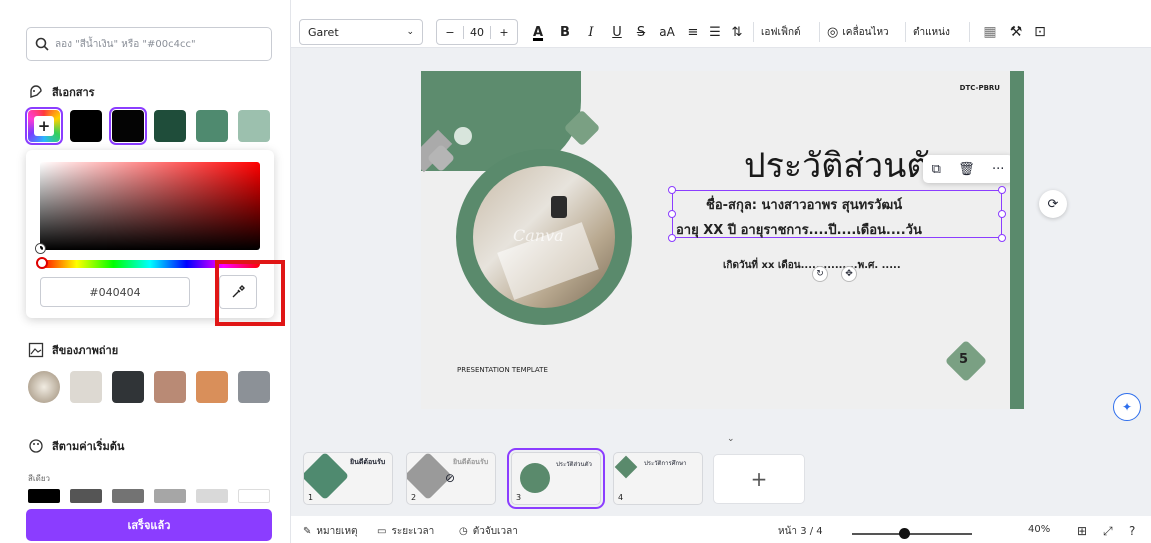 The width and height of the screenshot is (1151, 543). Describe the element at coordinates (1039, 529) in the screenshot. I see `zoom-value: 40%` at that location.